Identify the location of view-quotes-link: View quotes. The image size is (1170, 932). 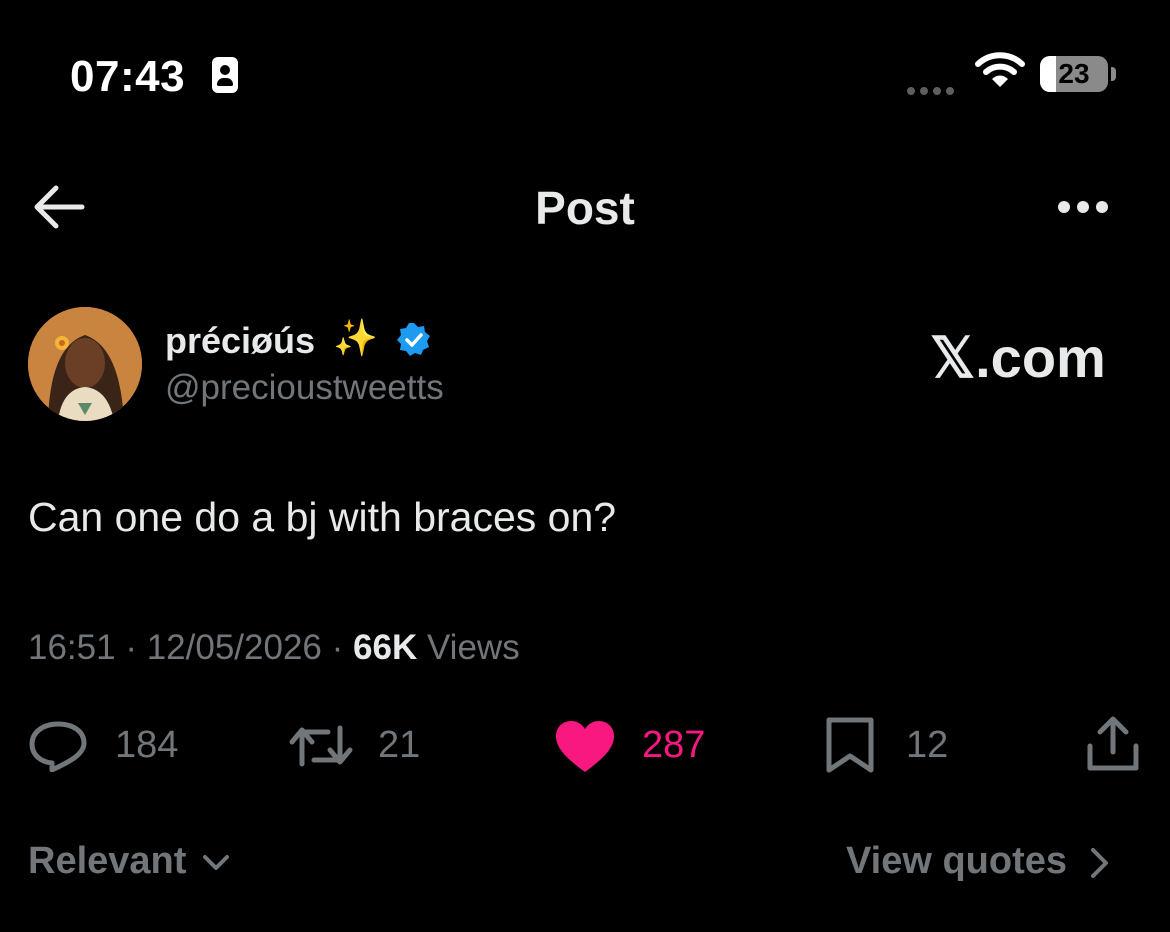
(979, 861).